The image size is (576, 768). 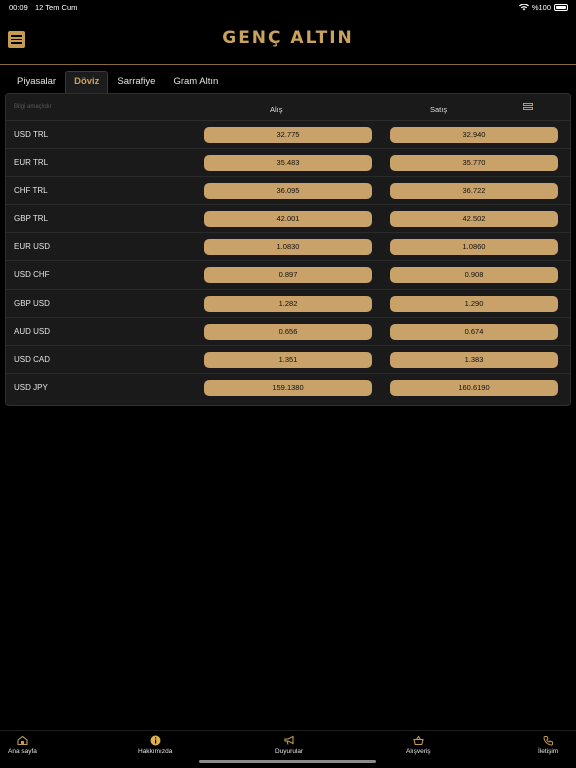 I want to click on status-bar: 00:09 12 Tem Cum %100, so click(x=288, y=8).